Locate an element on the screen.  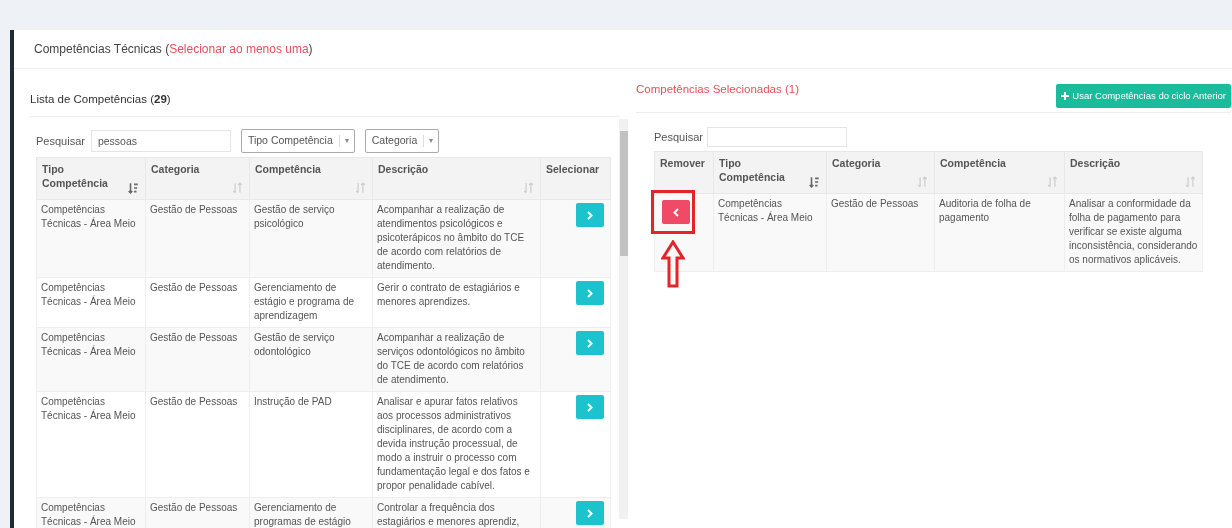
search-field is located at coordinates (776, 137).